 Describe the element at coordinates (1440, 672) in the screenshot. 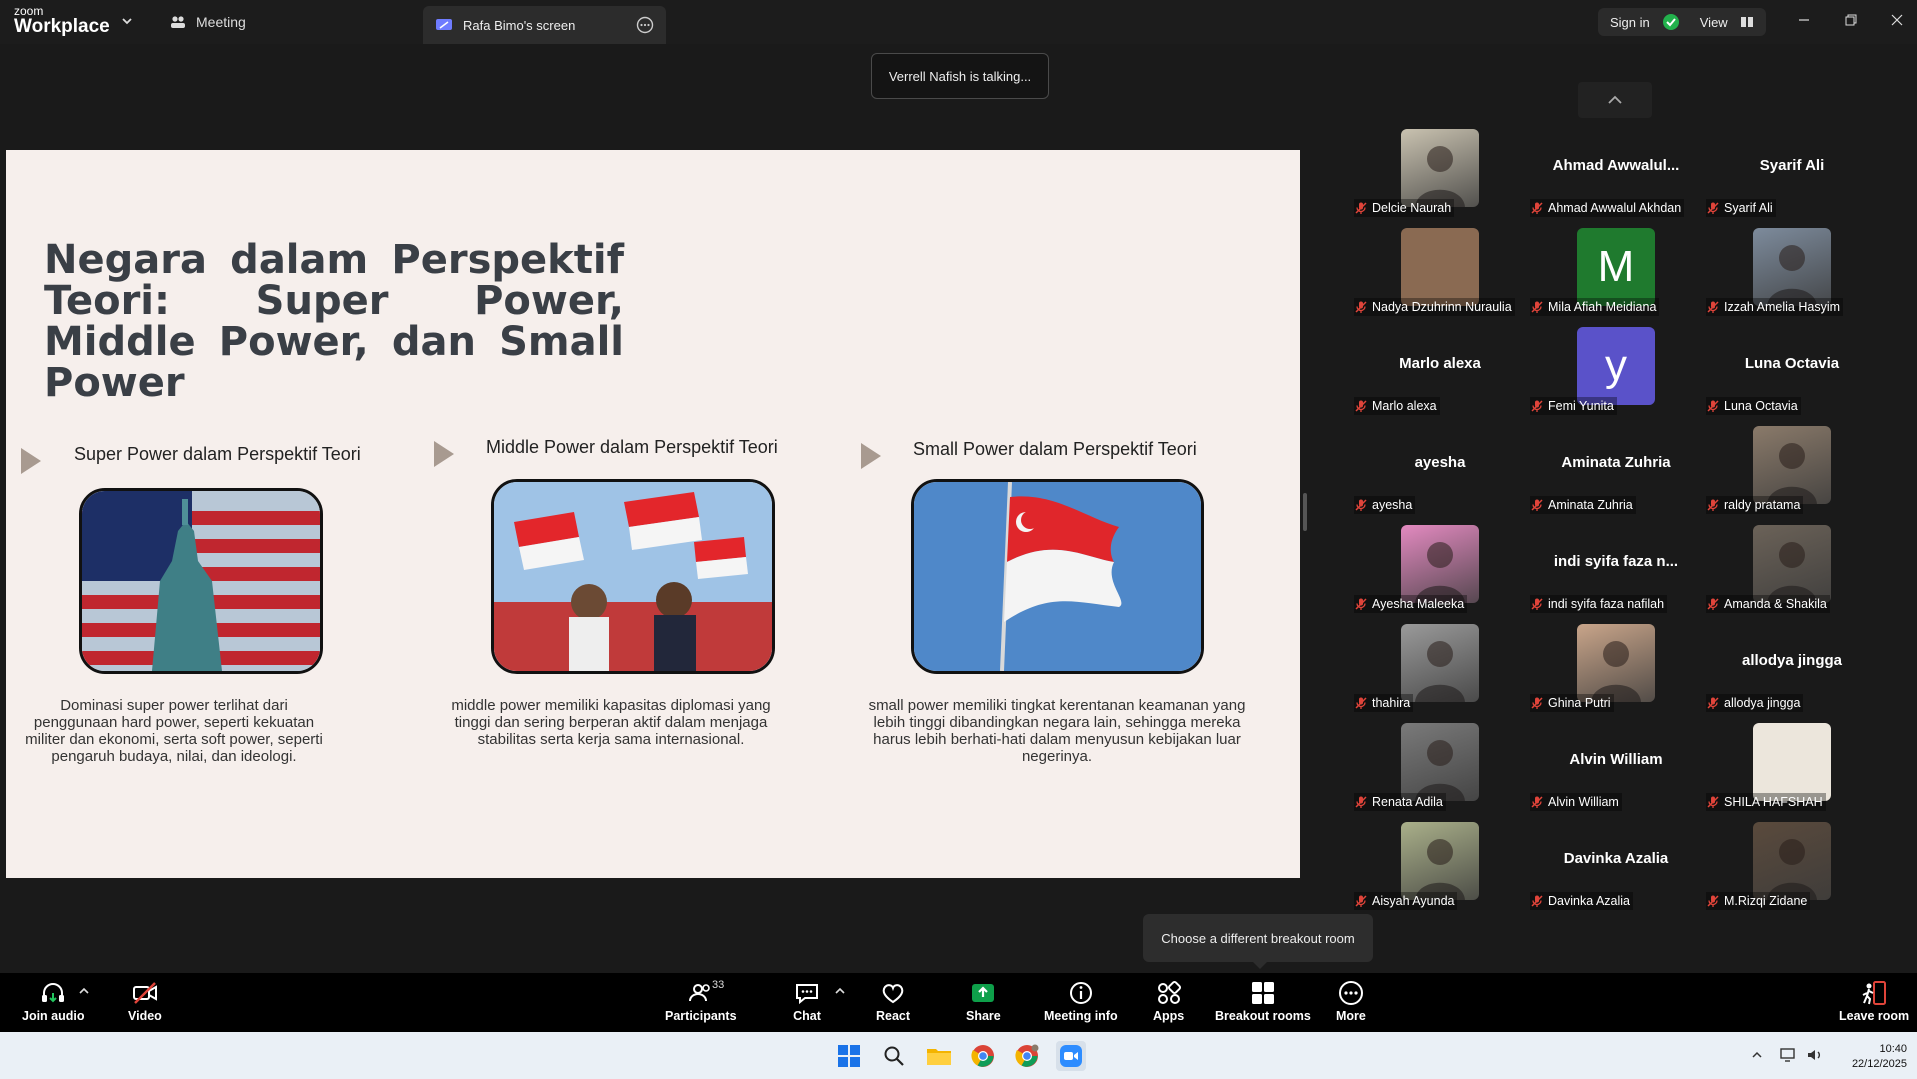

I see `participant-tile: thahira` at that location.